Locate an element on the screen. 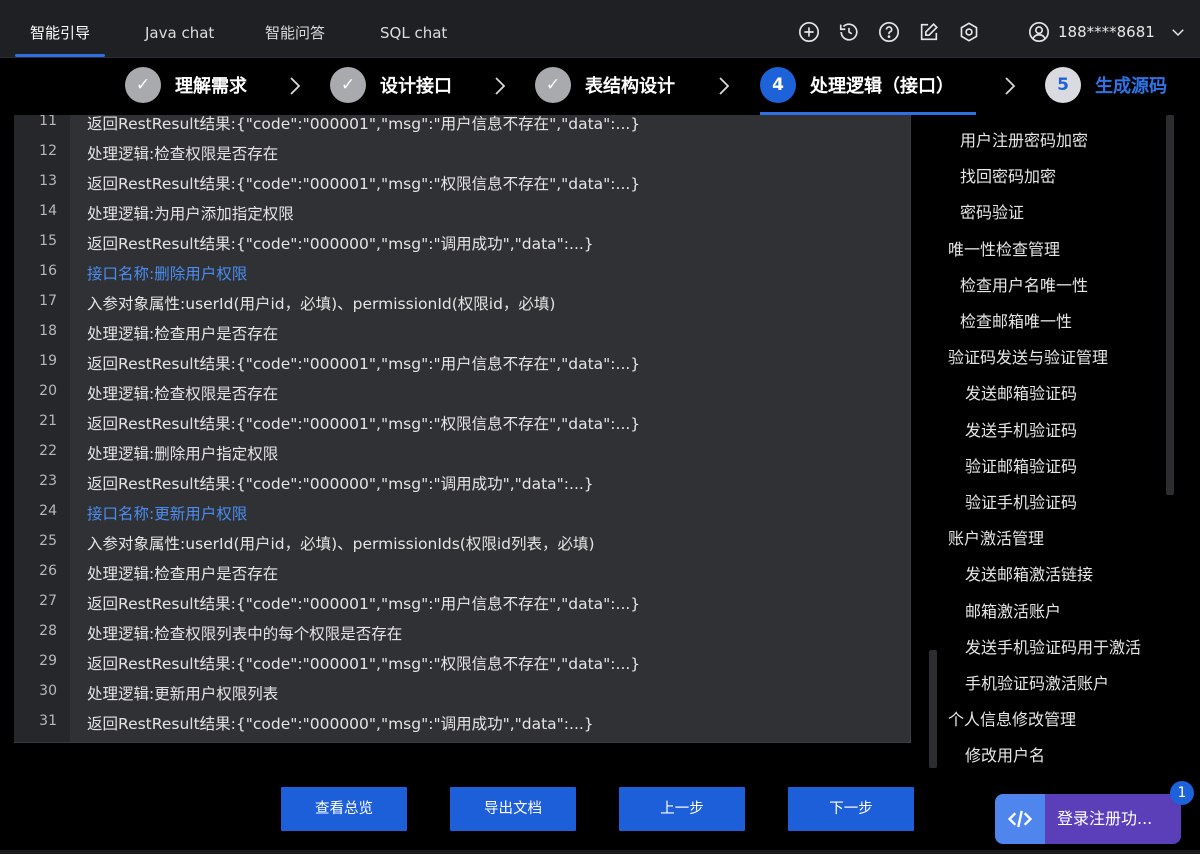 Image resolution: width=1200 pixels, height=854 pixels. step-design-interface: ✓ 设计接口 is located at coordinates (391, 85).